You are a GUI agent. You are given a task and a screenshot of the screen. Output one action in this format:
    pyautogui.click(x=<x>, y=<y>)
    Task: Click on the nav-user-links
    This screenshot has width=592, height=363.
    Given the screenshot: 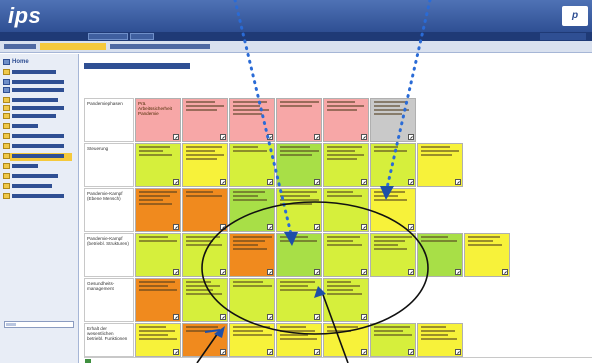 What is the action you would take?
    pyautogui.click(x=563, y=36)
    